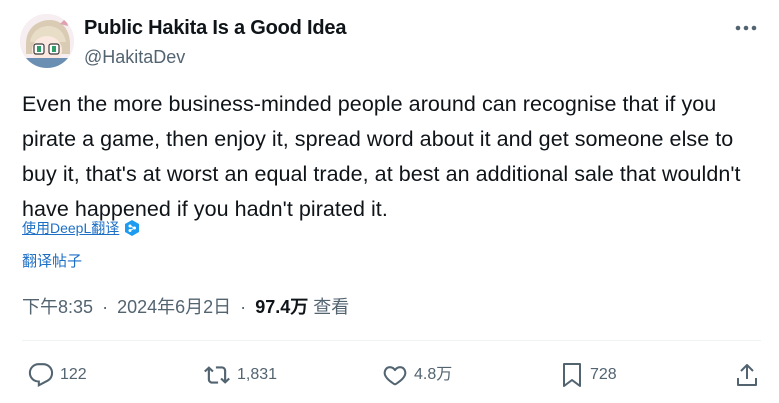  What do you see at coordinates (41, 375) in the screenshot?
I see `reply-icon` at bounding box center [41, 375].